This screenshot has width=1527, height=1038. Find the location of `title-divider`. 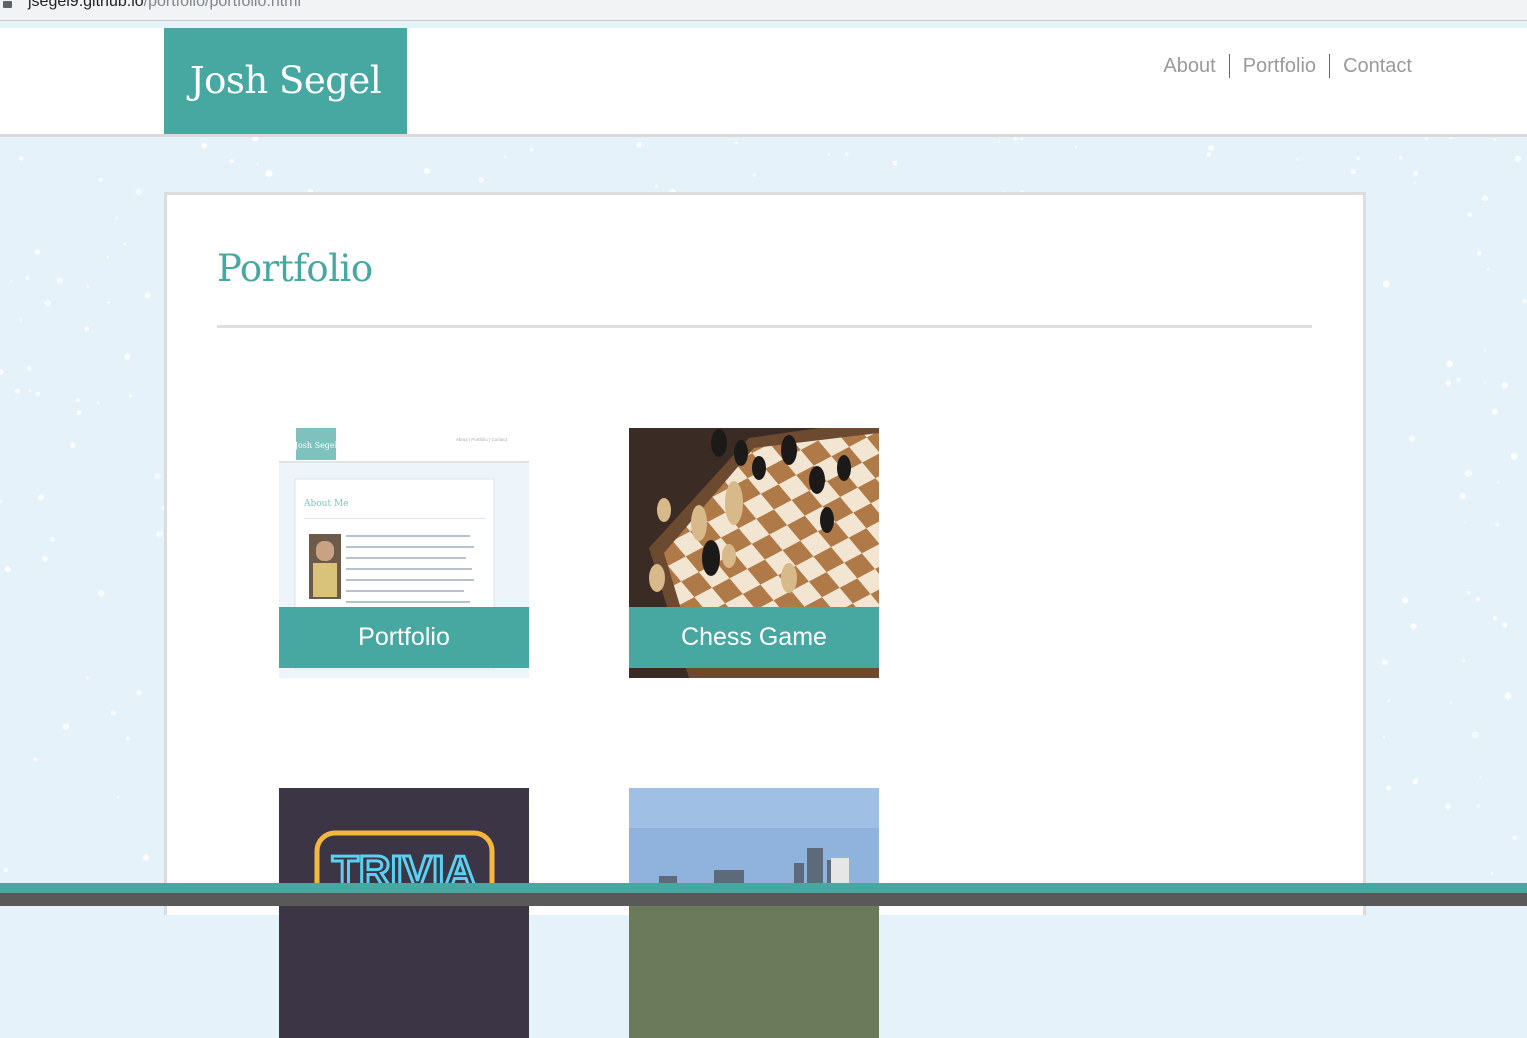

title-divider is located at coordinates (764, 326).